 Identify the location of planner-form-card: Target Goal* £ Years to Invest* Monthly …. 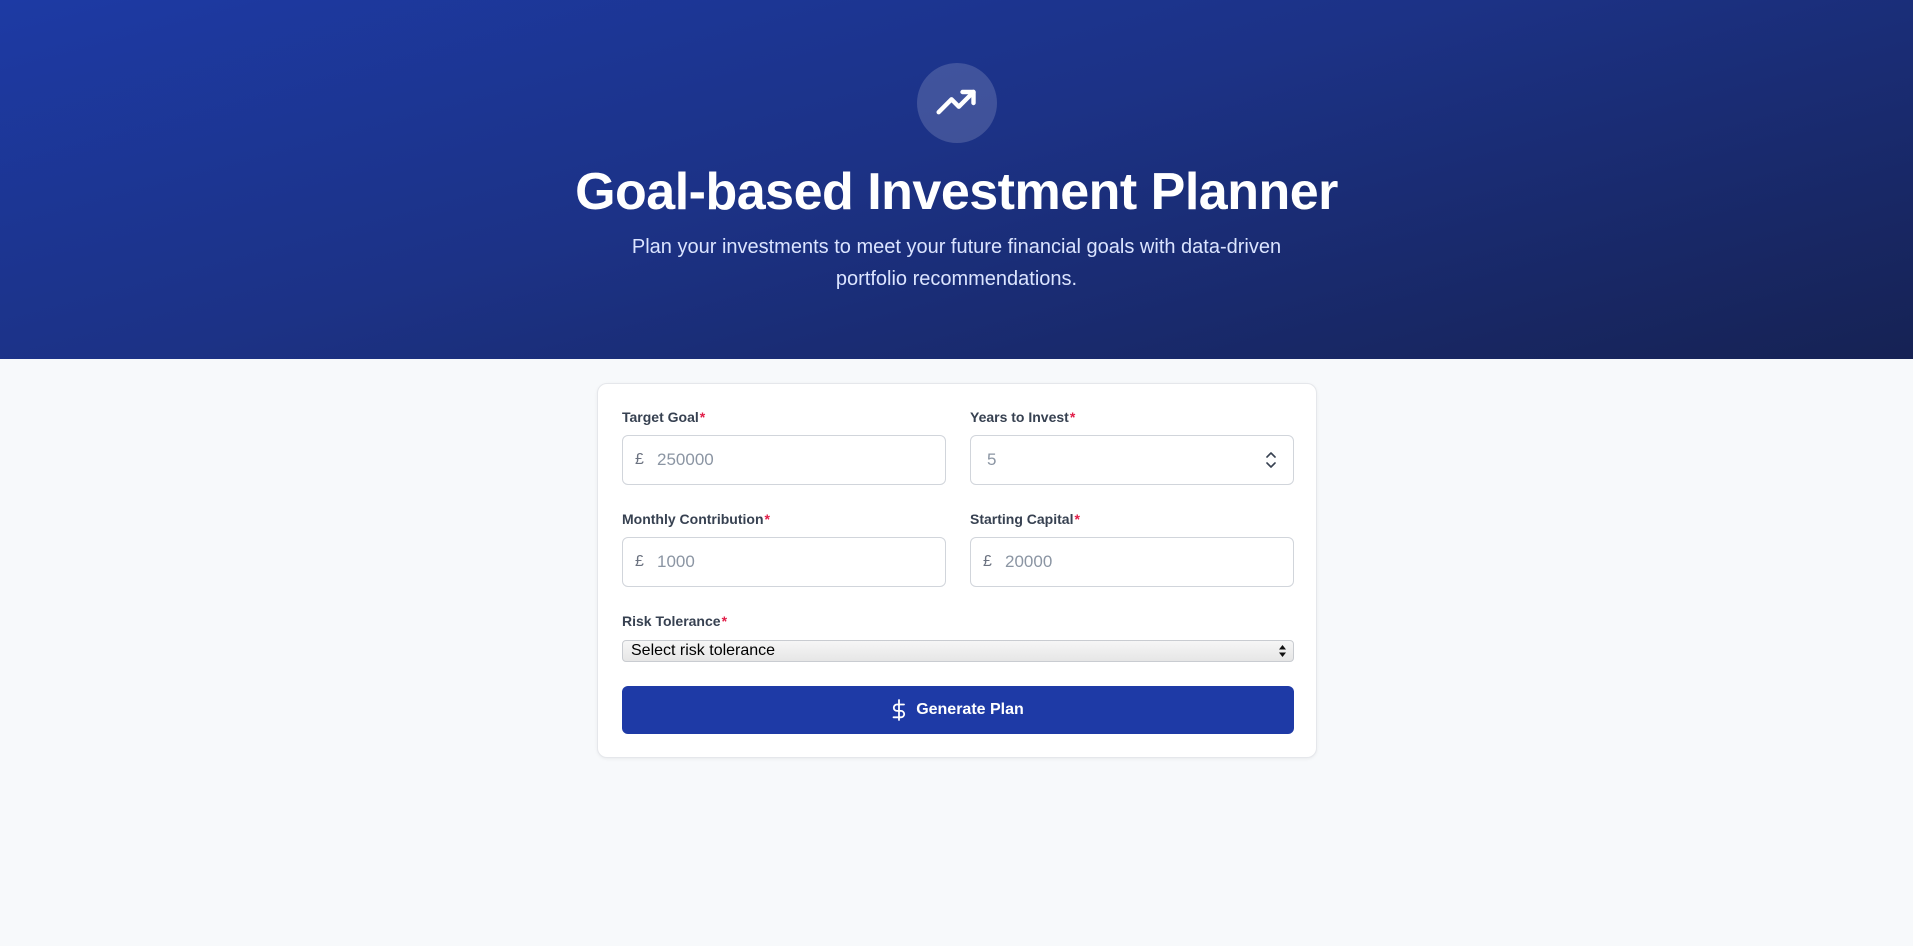
(957, 570).